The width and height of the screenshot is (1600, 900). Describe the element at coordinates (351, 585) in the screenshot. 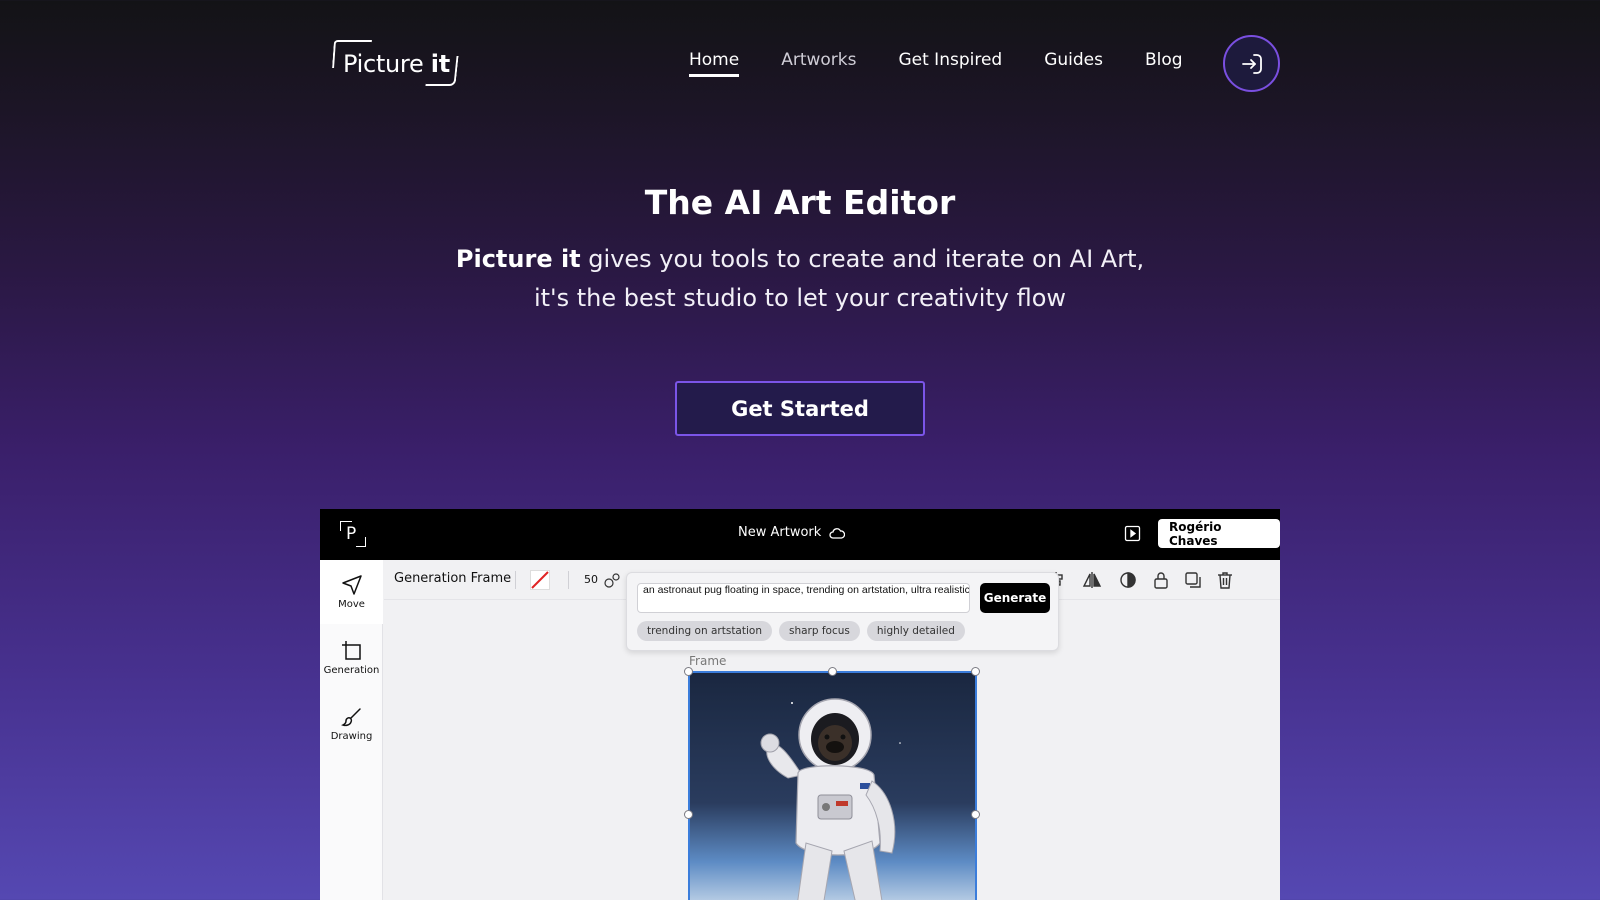

I see `cursor-arrow-icon` at that location.